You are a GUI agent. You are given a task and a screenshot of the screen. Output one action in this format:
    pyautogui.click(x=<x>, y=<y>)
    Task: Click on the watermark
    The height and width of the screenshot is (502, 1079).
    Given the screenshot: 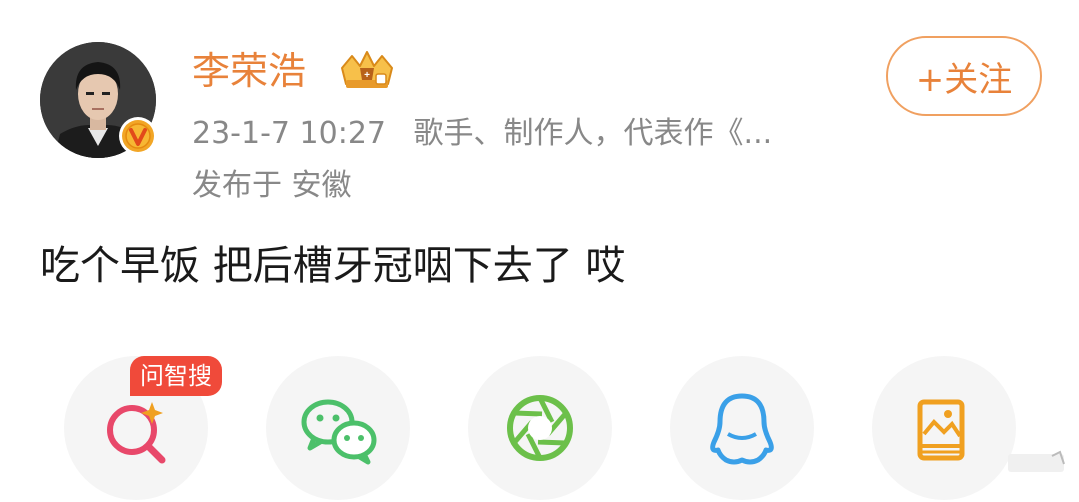 What is the action you would take?
    pyautogui.click(x=1006, y=462)
    